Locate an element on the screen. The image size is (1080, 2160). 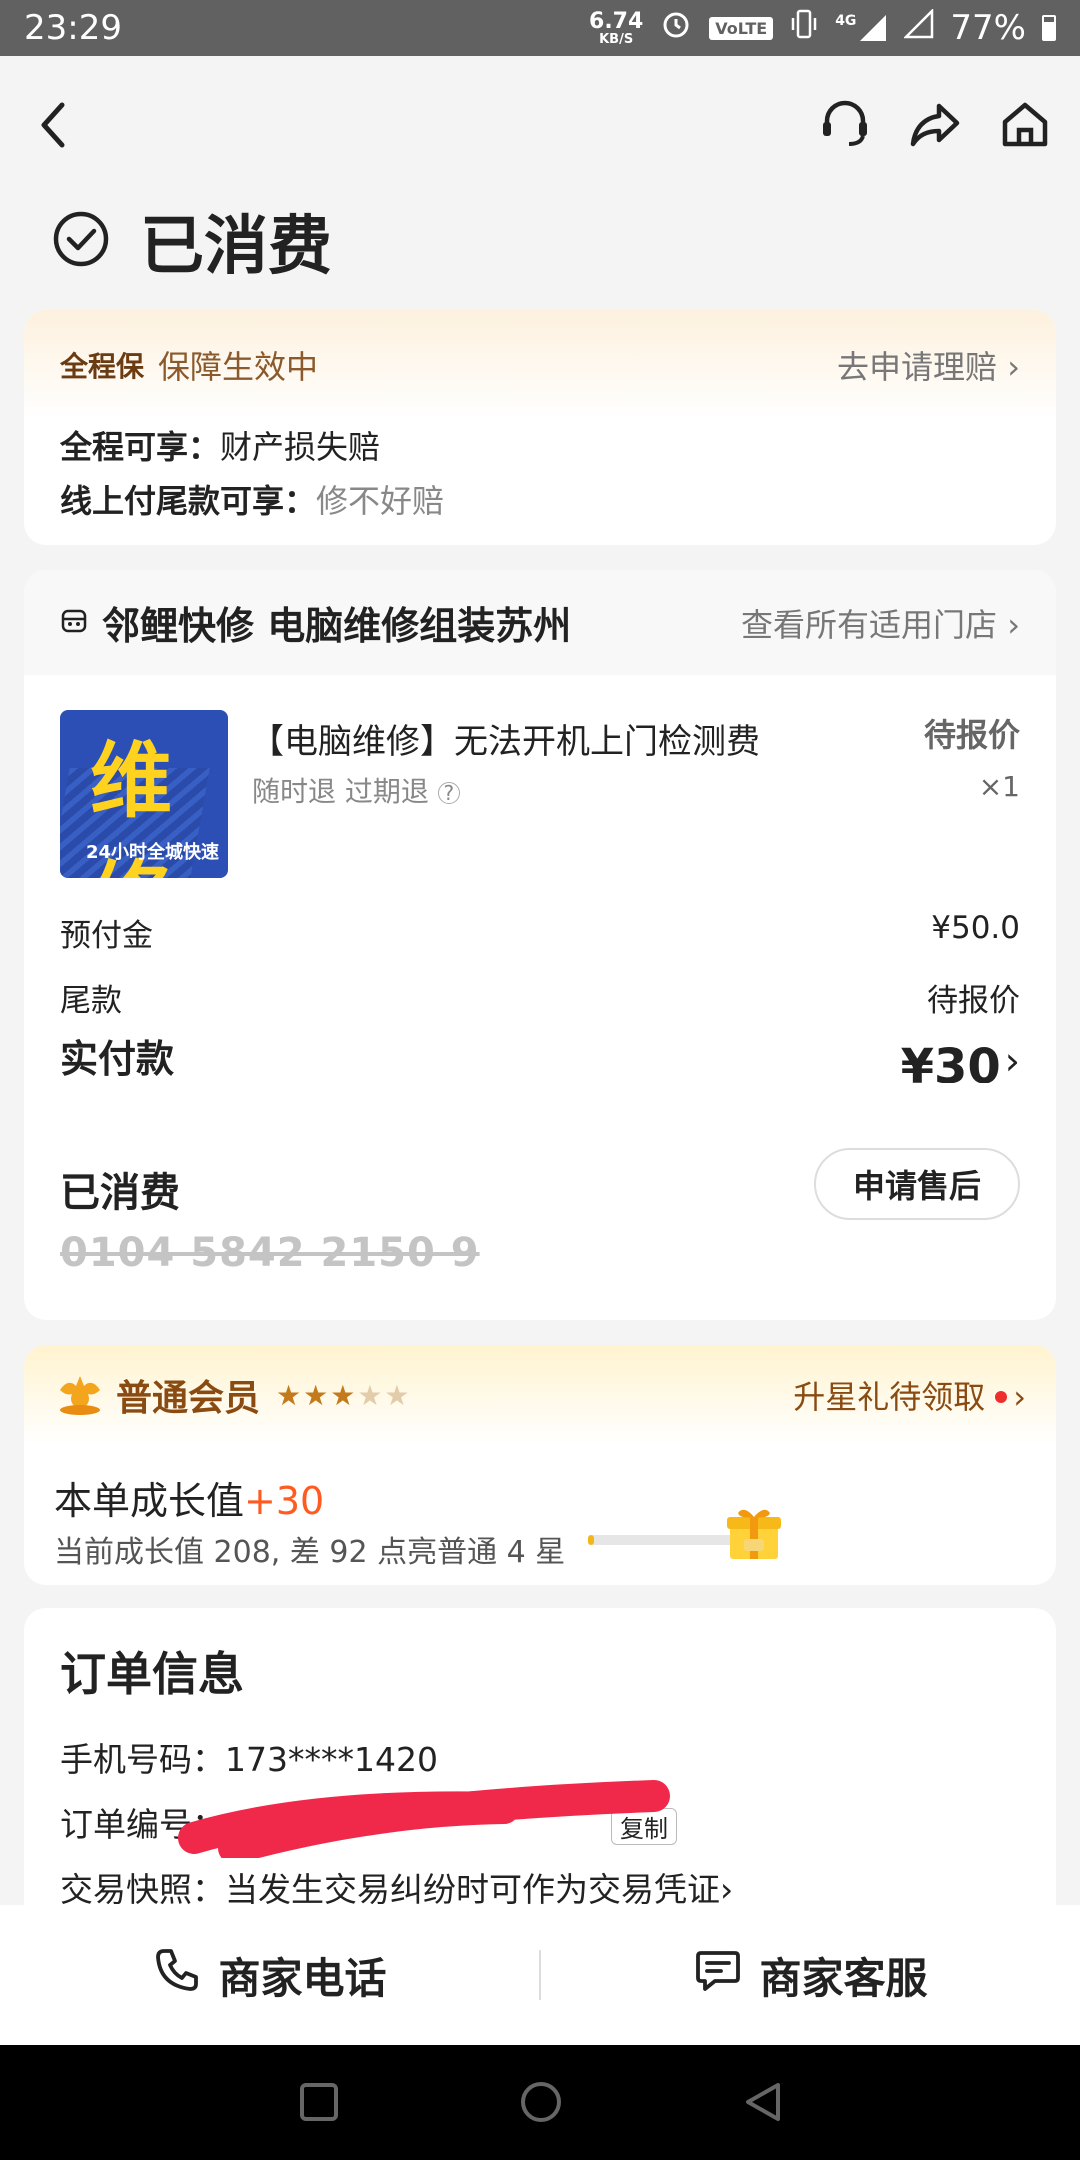
notification-dot is located at coordinates (1001, 1397).